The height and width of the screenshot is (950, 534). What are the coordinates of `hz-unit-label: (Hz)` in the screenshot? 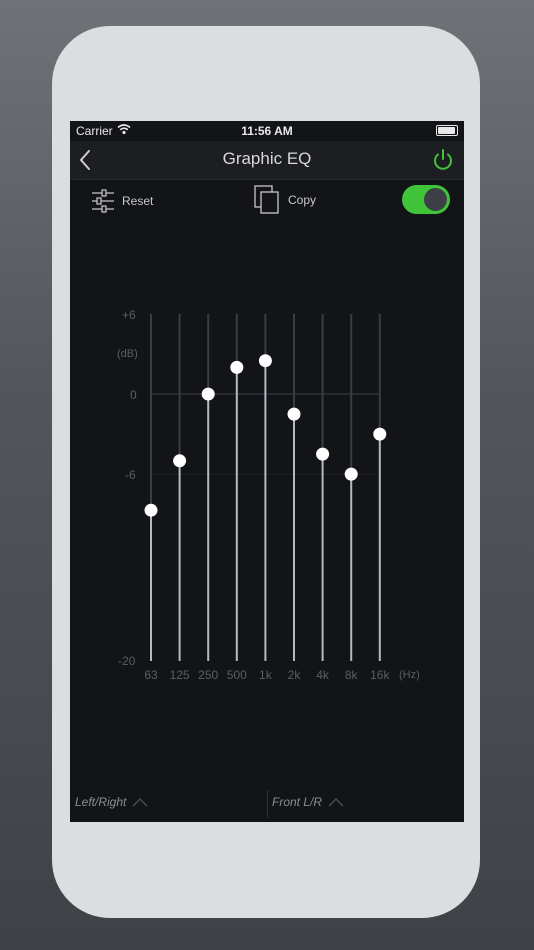 It's located at (409, 675).